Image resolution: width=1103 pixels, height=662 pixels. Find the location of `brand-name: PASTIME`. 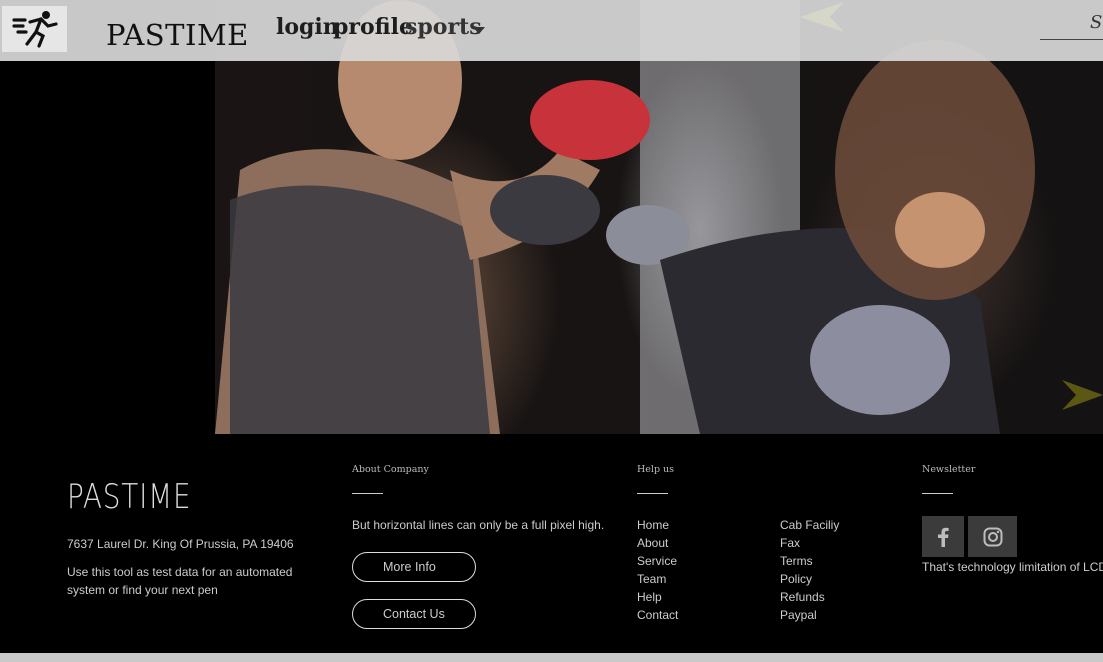

brand-name: PASTIME is located at coordinates (177, 35).